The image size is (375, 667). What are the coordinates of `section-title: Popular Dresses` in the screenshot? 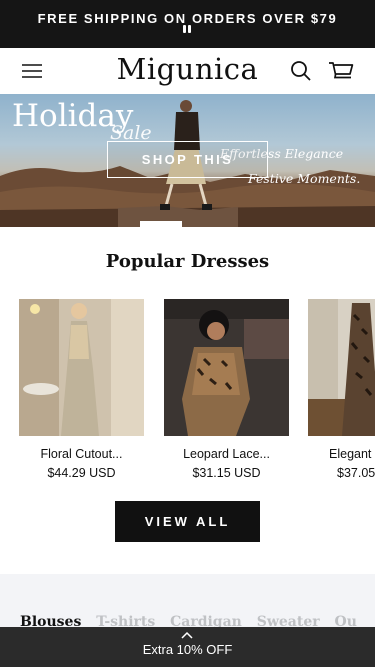 It's located at (187, 261).